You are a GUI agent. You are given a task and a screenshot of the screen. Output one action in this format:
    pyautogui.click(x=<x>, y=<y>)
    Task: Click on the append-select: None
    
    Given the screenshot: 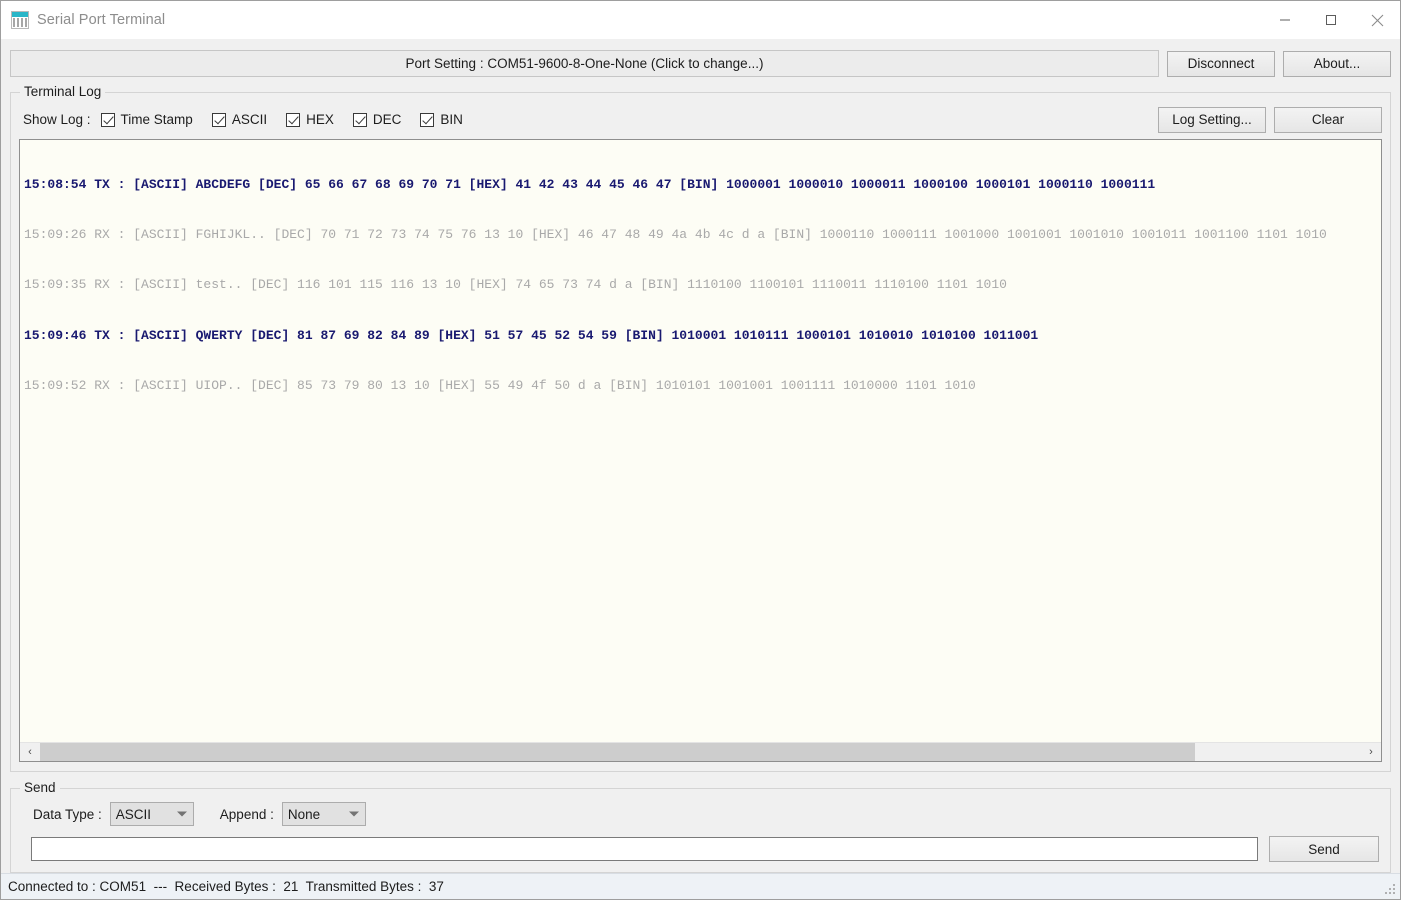 What is the action you would take?
    pyautogui.click(x=323, y=814)
    